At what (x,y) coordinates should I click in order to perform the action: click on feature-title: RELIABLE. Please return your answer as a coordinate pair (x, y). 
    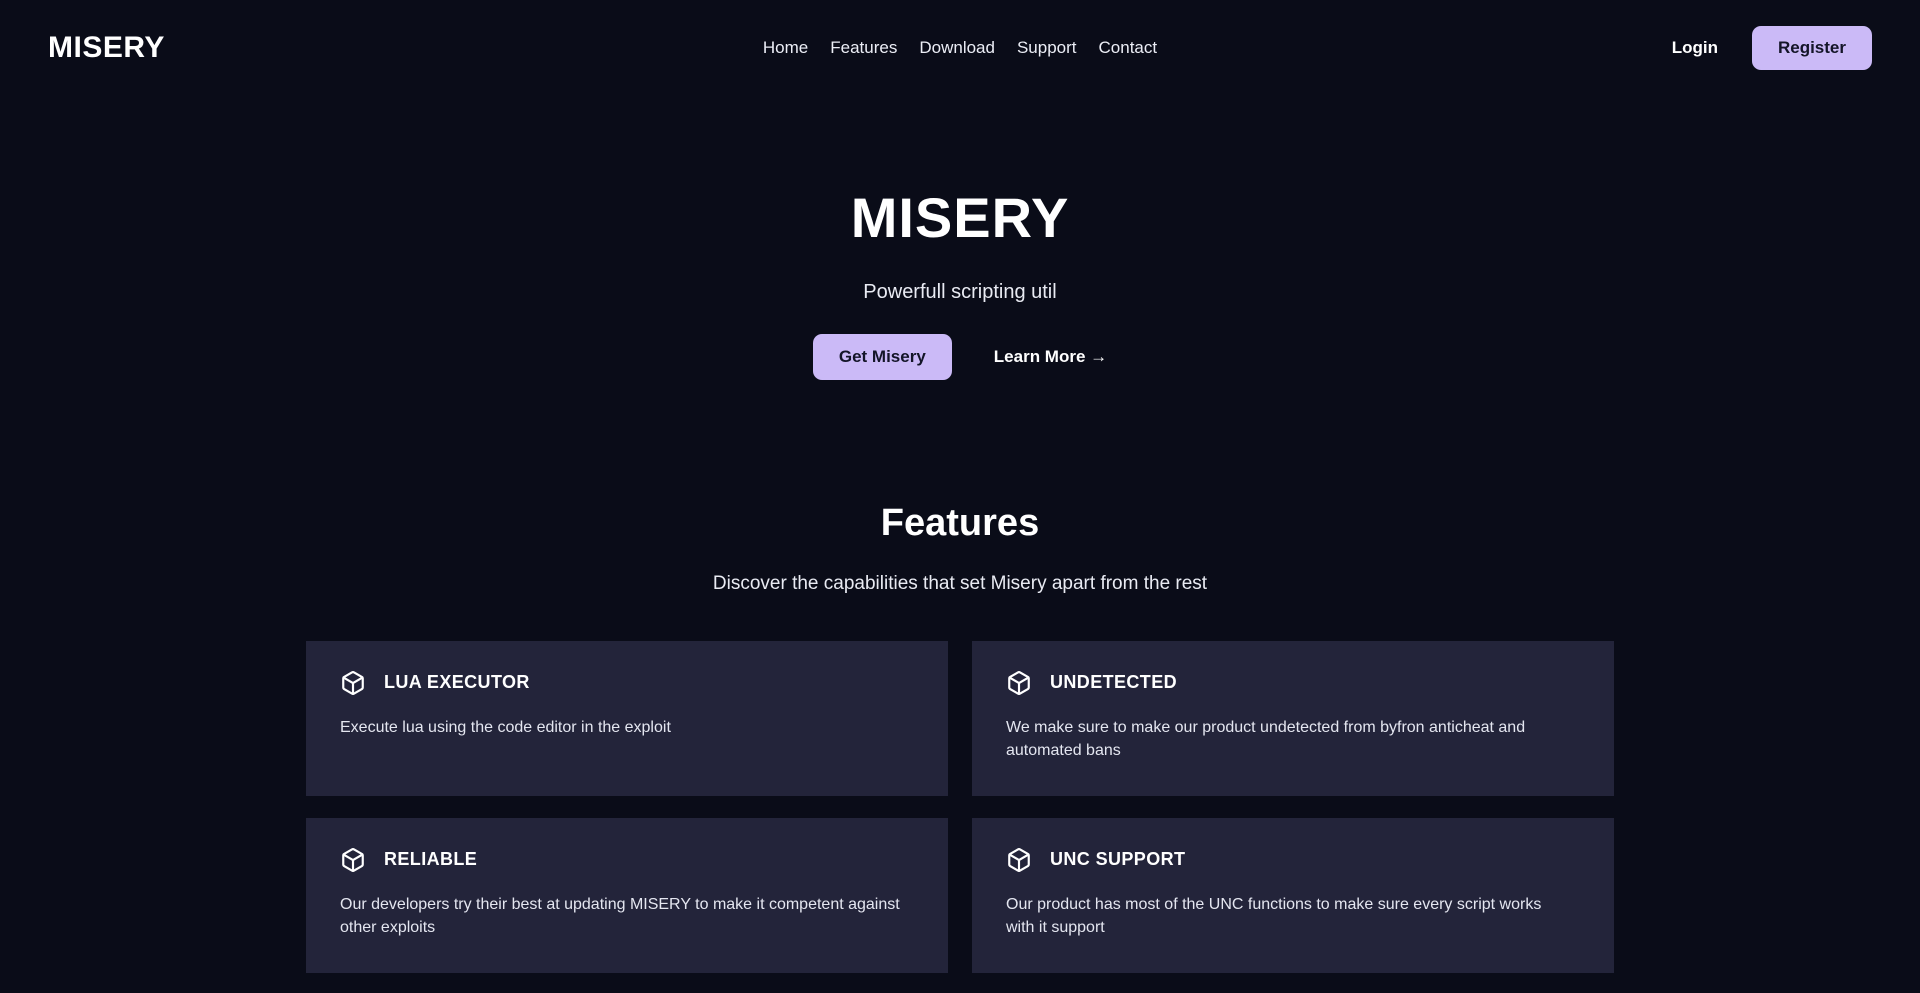
    Looking at the image, I should click on (431, 859).